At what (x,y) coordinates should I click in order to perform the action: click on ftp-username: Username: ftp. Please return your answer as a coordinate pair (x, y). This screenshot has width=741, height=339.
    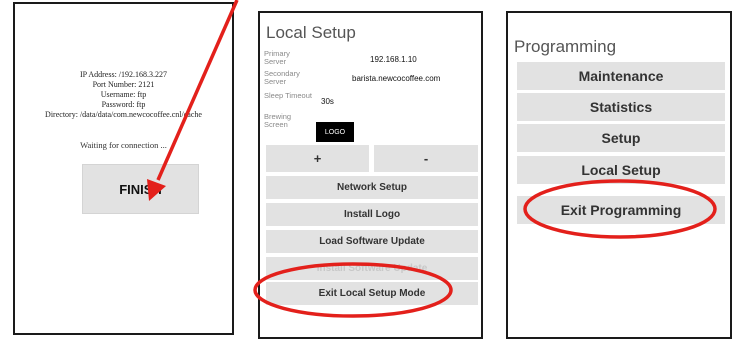
    Looking at the image, I should click on (123, 94).